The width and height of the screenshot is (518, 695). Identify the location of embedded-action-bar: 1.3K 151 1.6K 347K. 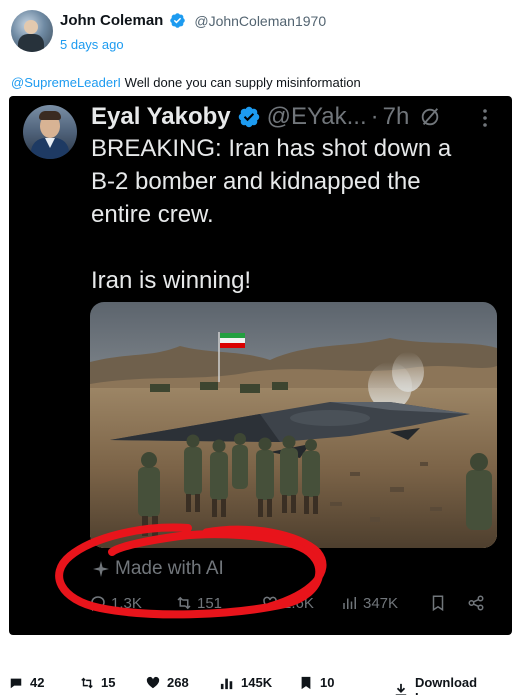
(294, 606).